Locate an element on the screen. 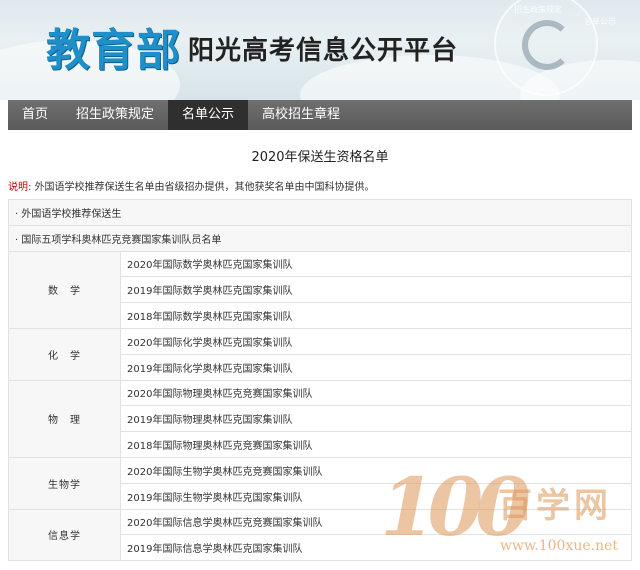 This screenshot has height=570, width=640. table-row: 数 学 2020年国际数学奥林匹克国家集训队 is located at coordinates (320, 289).